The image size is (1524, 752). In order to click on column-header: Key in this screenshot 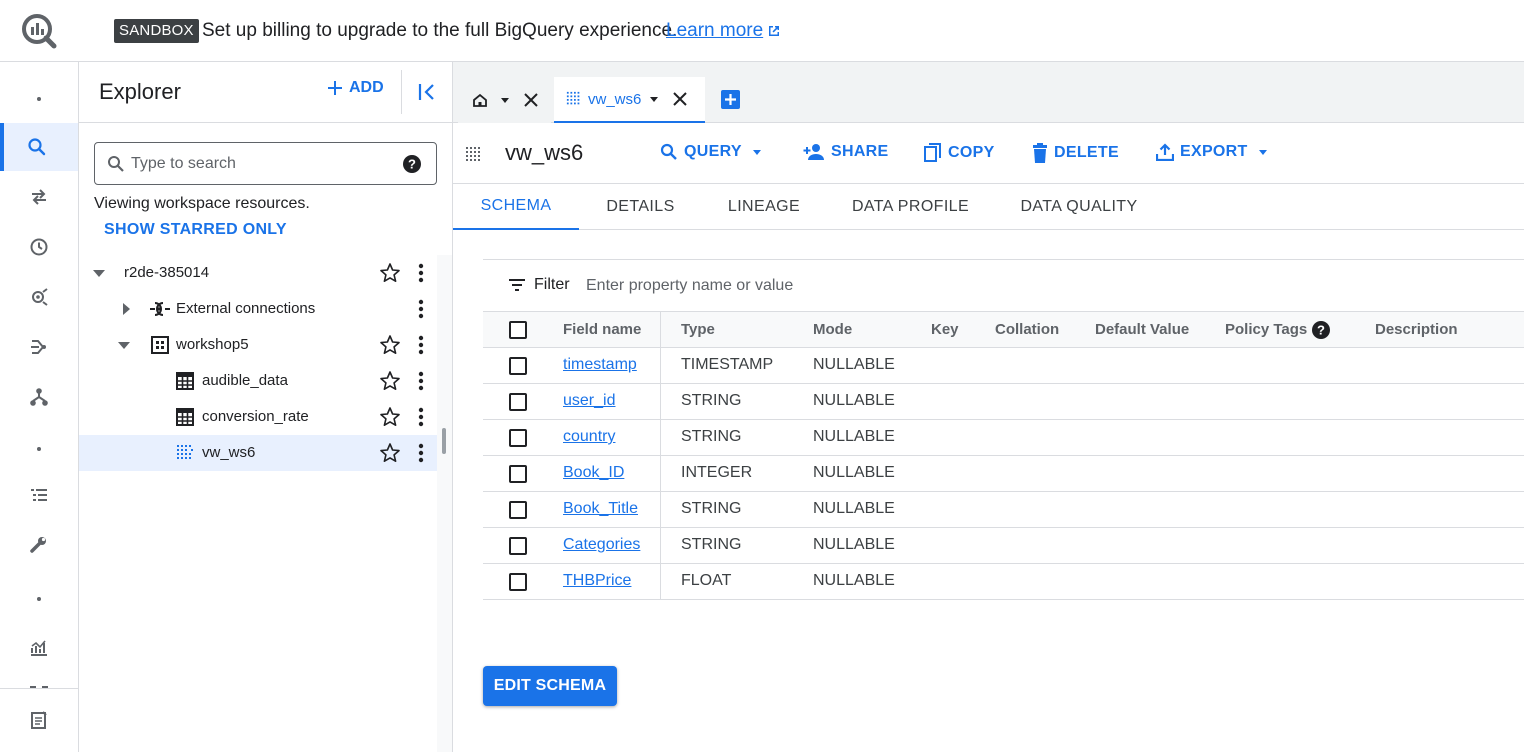, I will do `click(945, 329)`.